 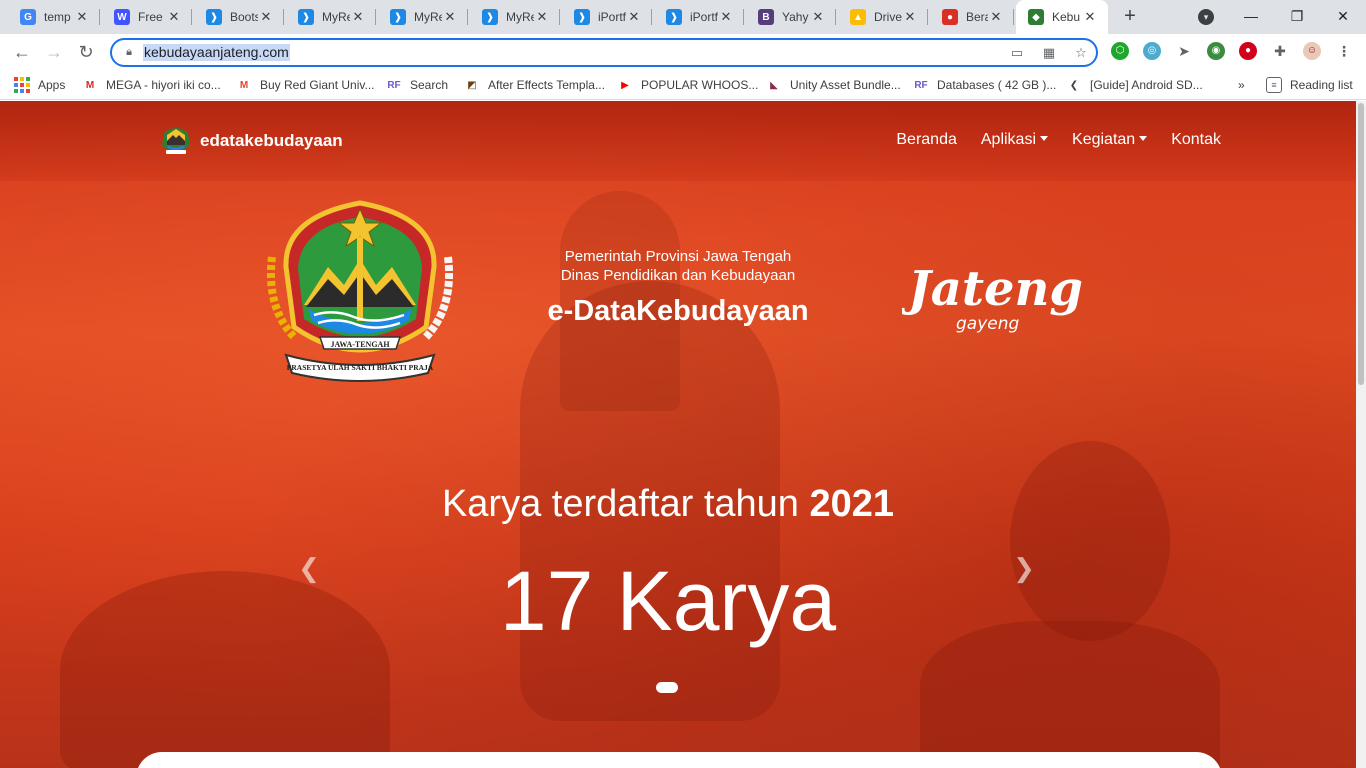 What do you see at coordinates (1152, 51) in the screenshot?
I see `extension-search-icon: ◎` at bounding box center [1152, 51].